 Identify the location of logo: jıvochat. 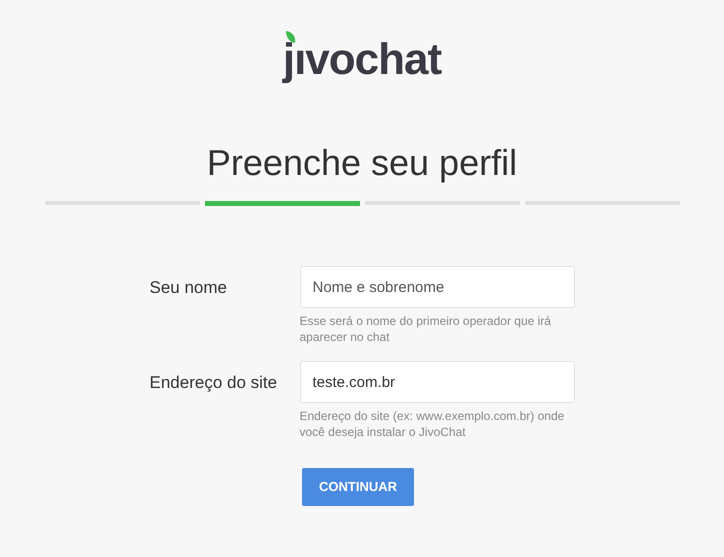
(362, 60).